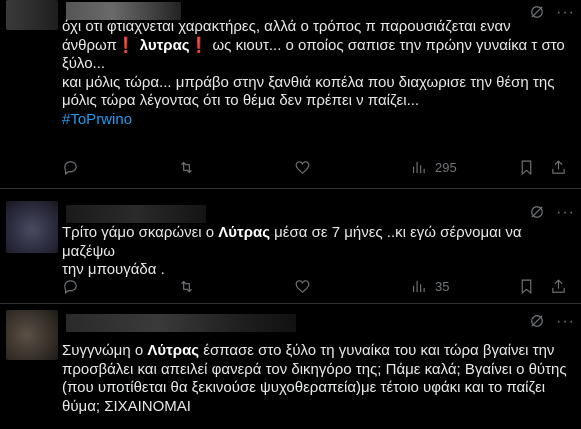 Image resolution: width=581 pixels, height=429 pixels. Describe the element at coordinates (433, 167) in the screenshot. I see `views-button: 295` at that location.